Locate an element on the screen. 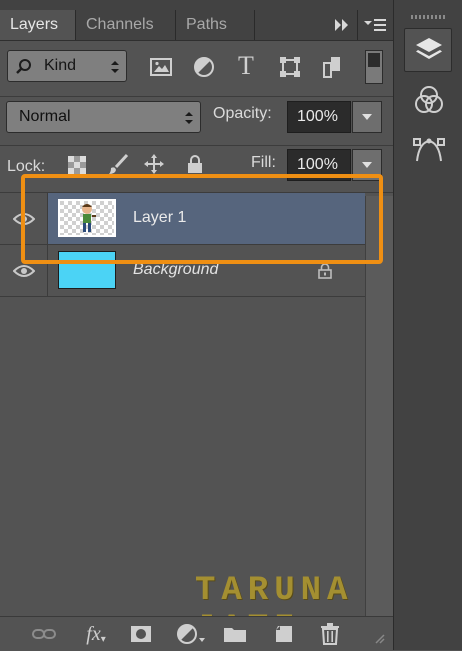 Image resolution: width=462 pixels, height=651 pixels. resize-grip-icon is located at coordinates (379, 638).